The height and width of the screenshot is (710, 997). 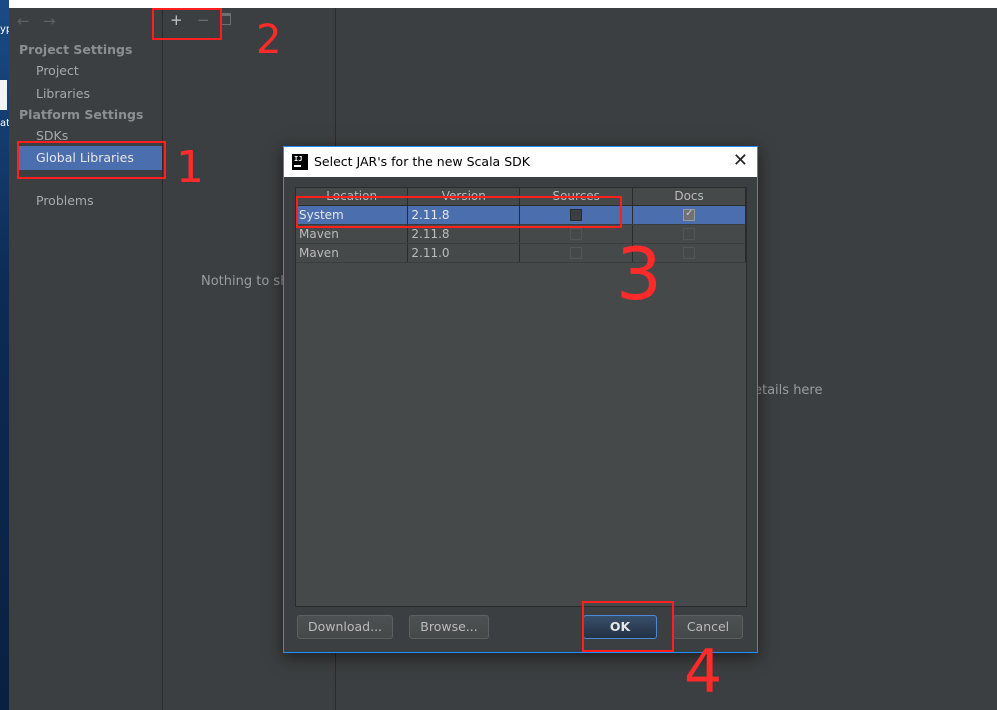 I want to click on dialog-title-bar: IJ Select JAR's for the new Scala SDK ✕, so click(x=520, y=162).